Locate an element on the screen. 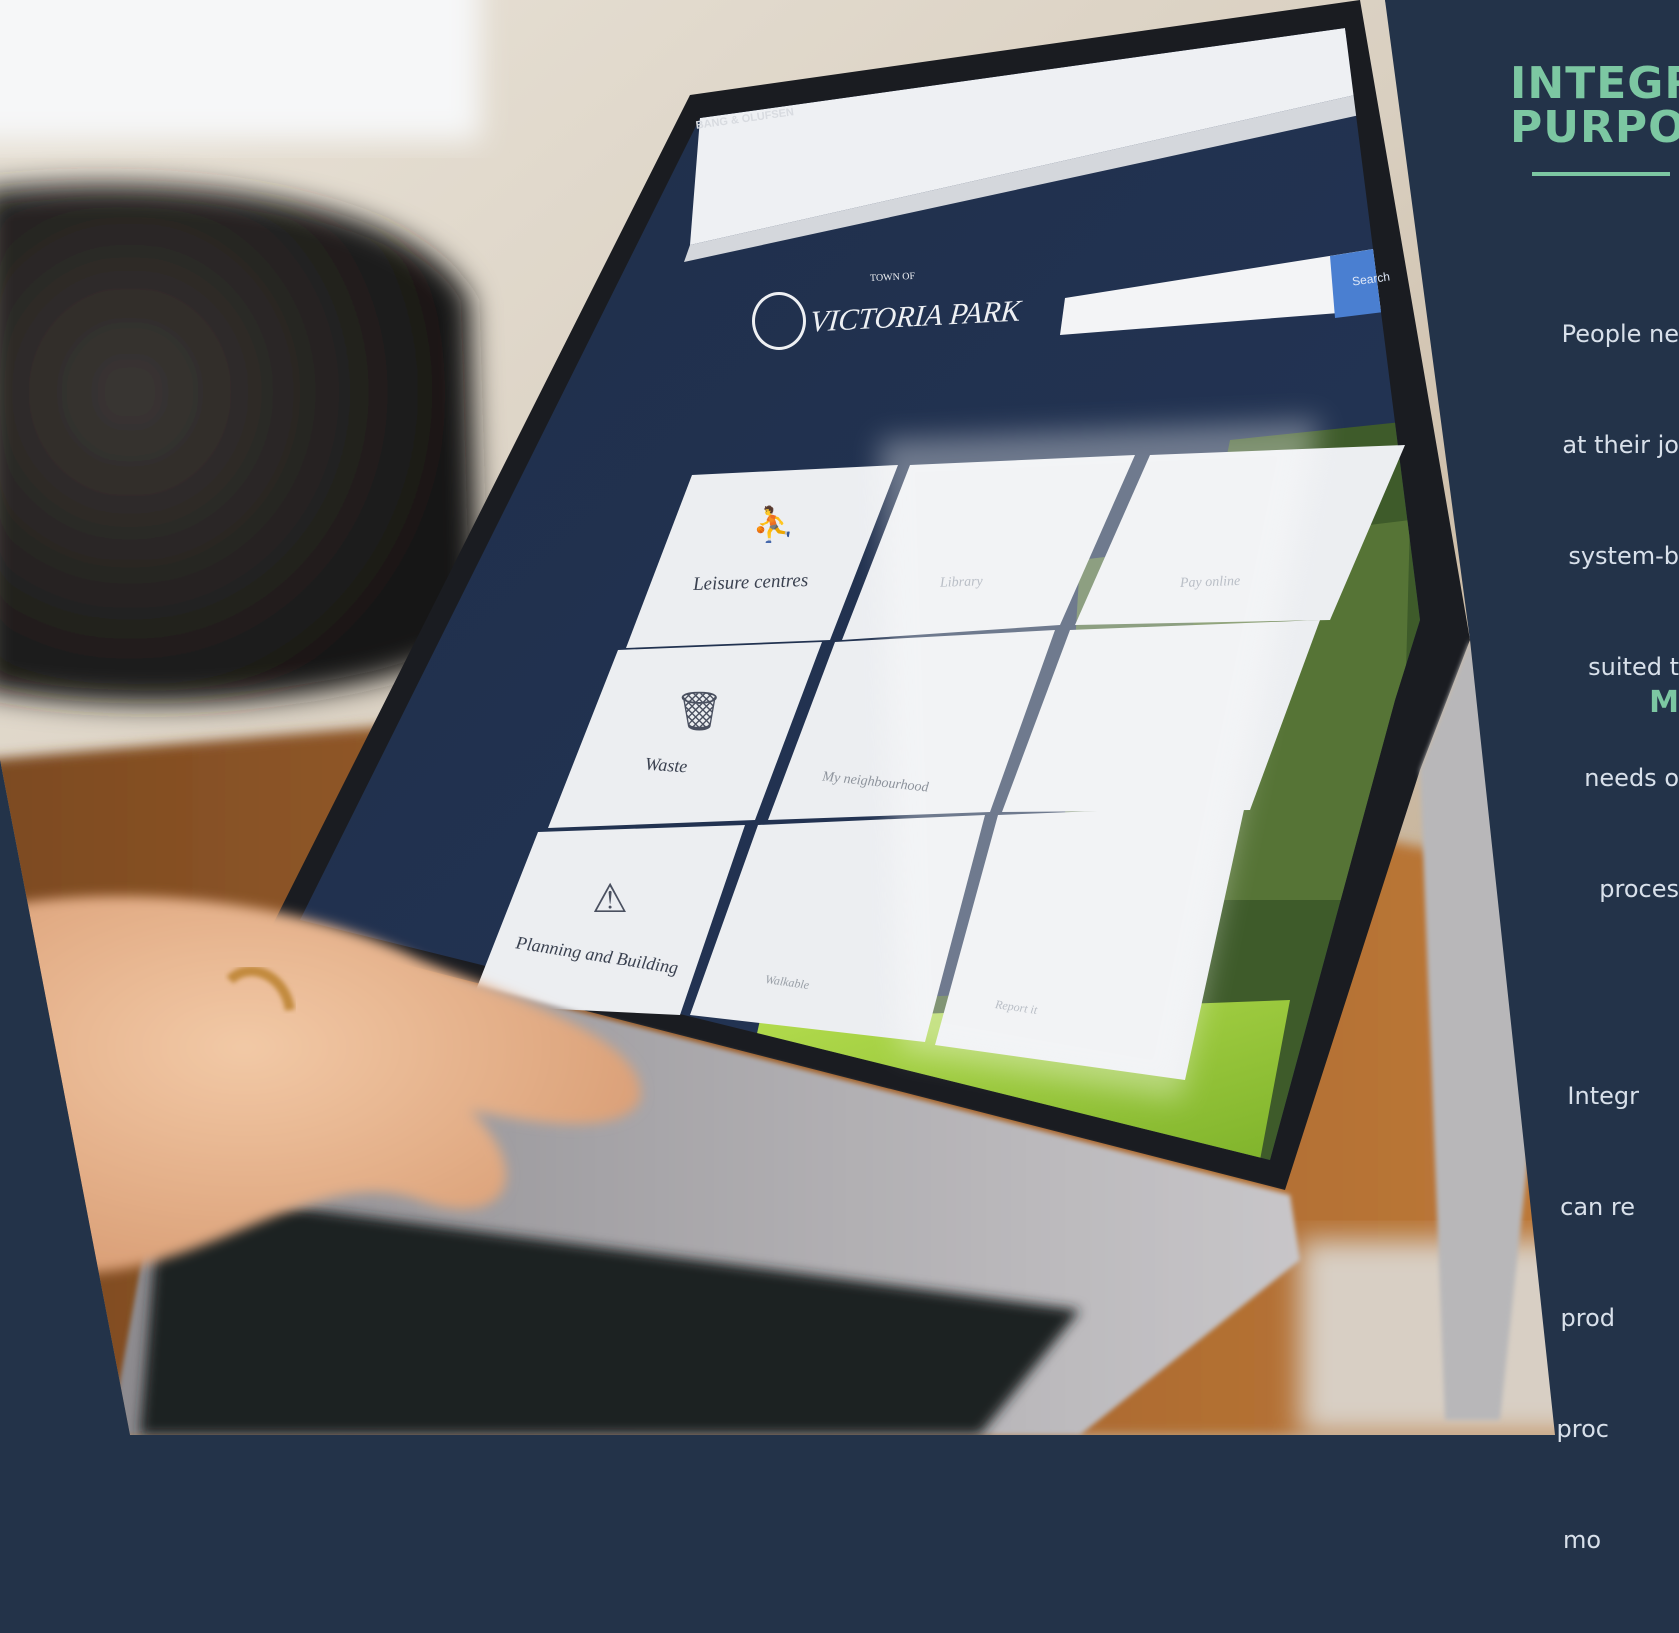 The width and height of the screenshot is (1679, 1633). tile-planning-icon: ⚠ is located at coordinates (610, 898).